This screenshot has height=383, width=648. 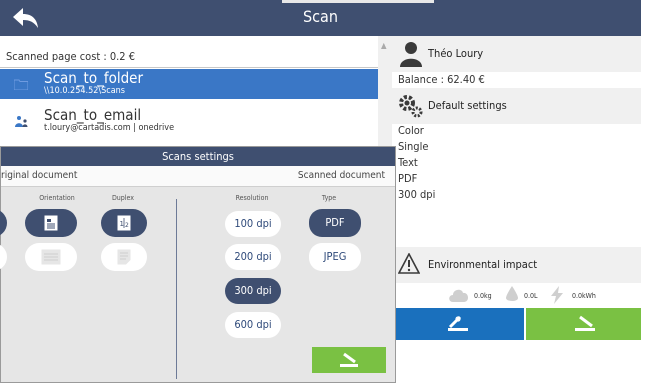 I want to click on environmental-impact-label: Environmental impact, so click(x=483, y=264).